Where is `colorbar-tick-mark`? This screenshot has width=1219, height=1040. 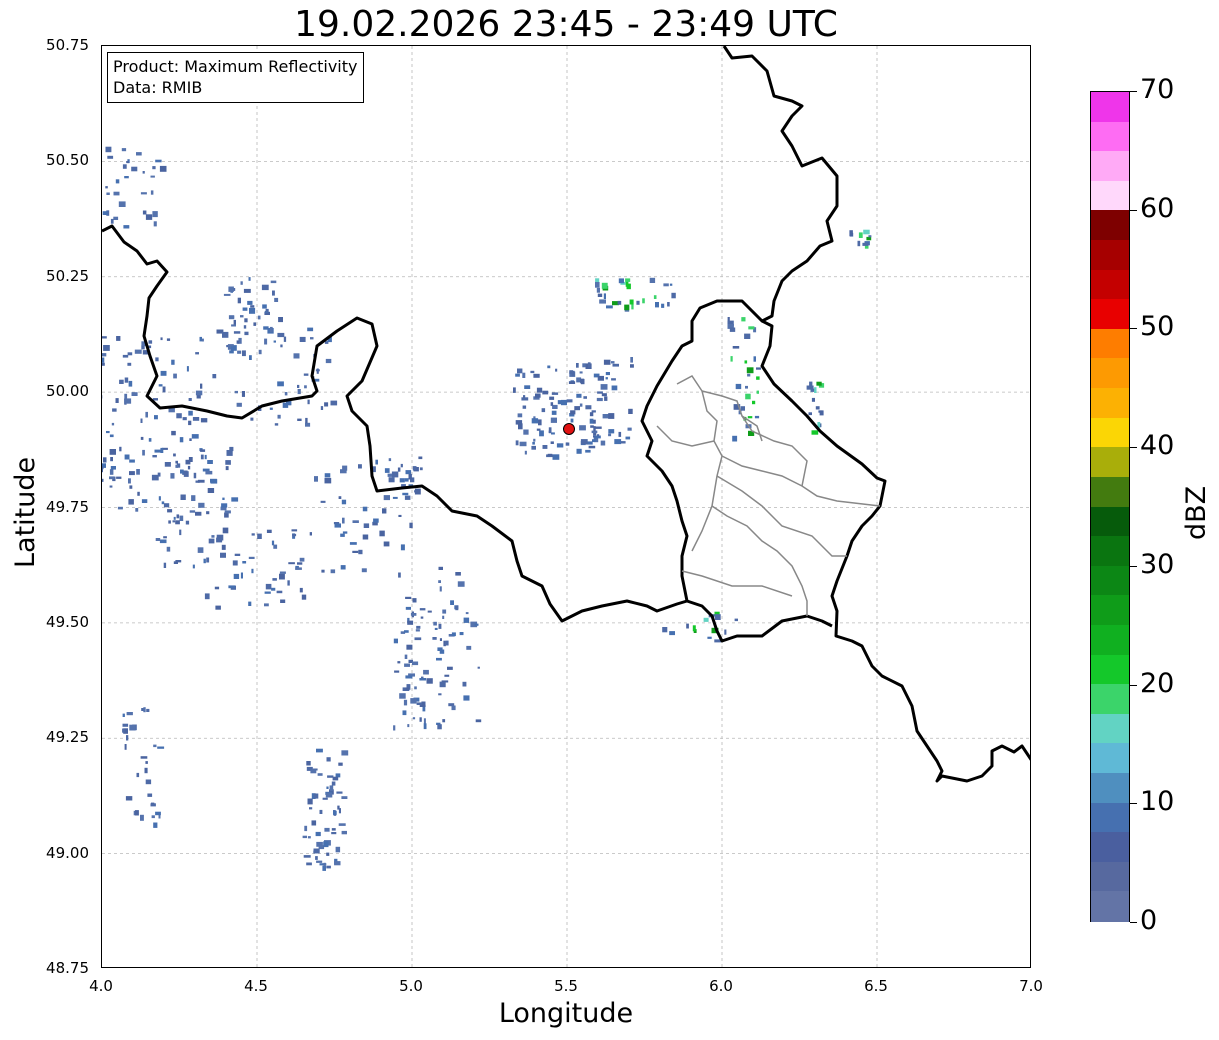 colorbar-tick-mark is located at coordinates (1133, 210).